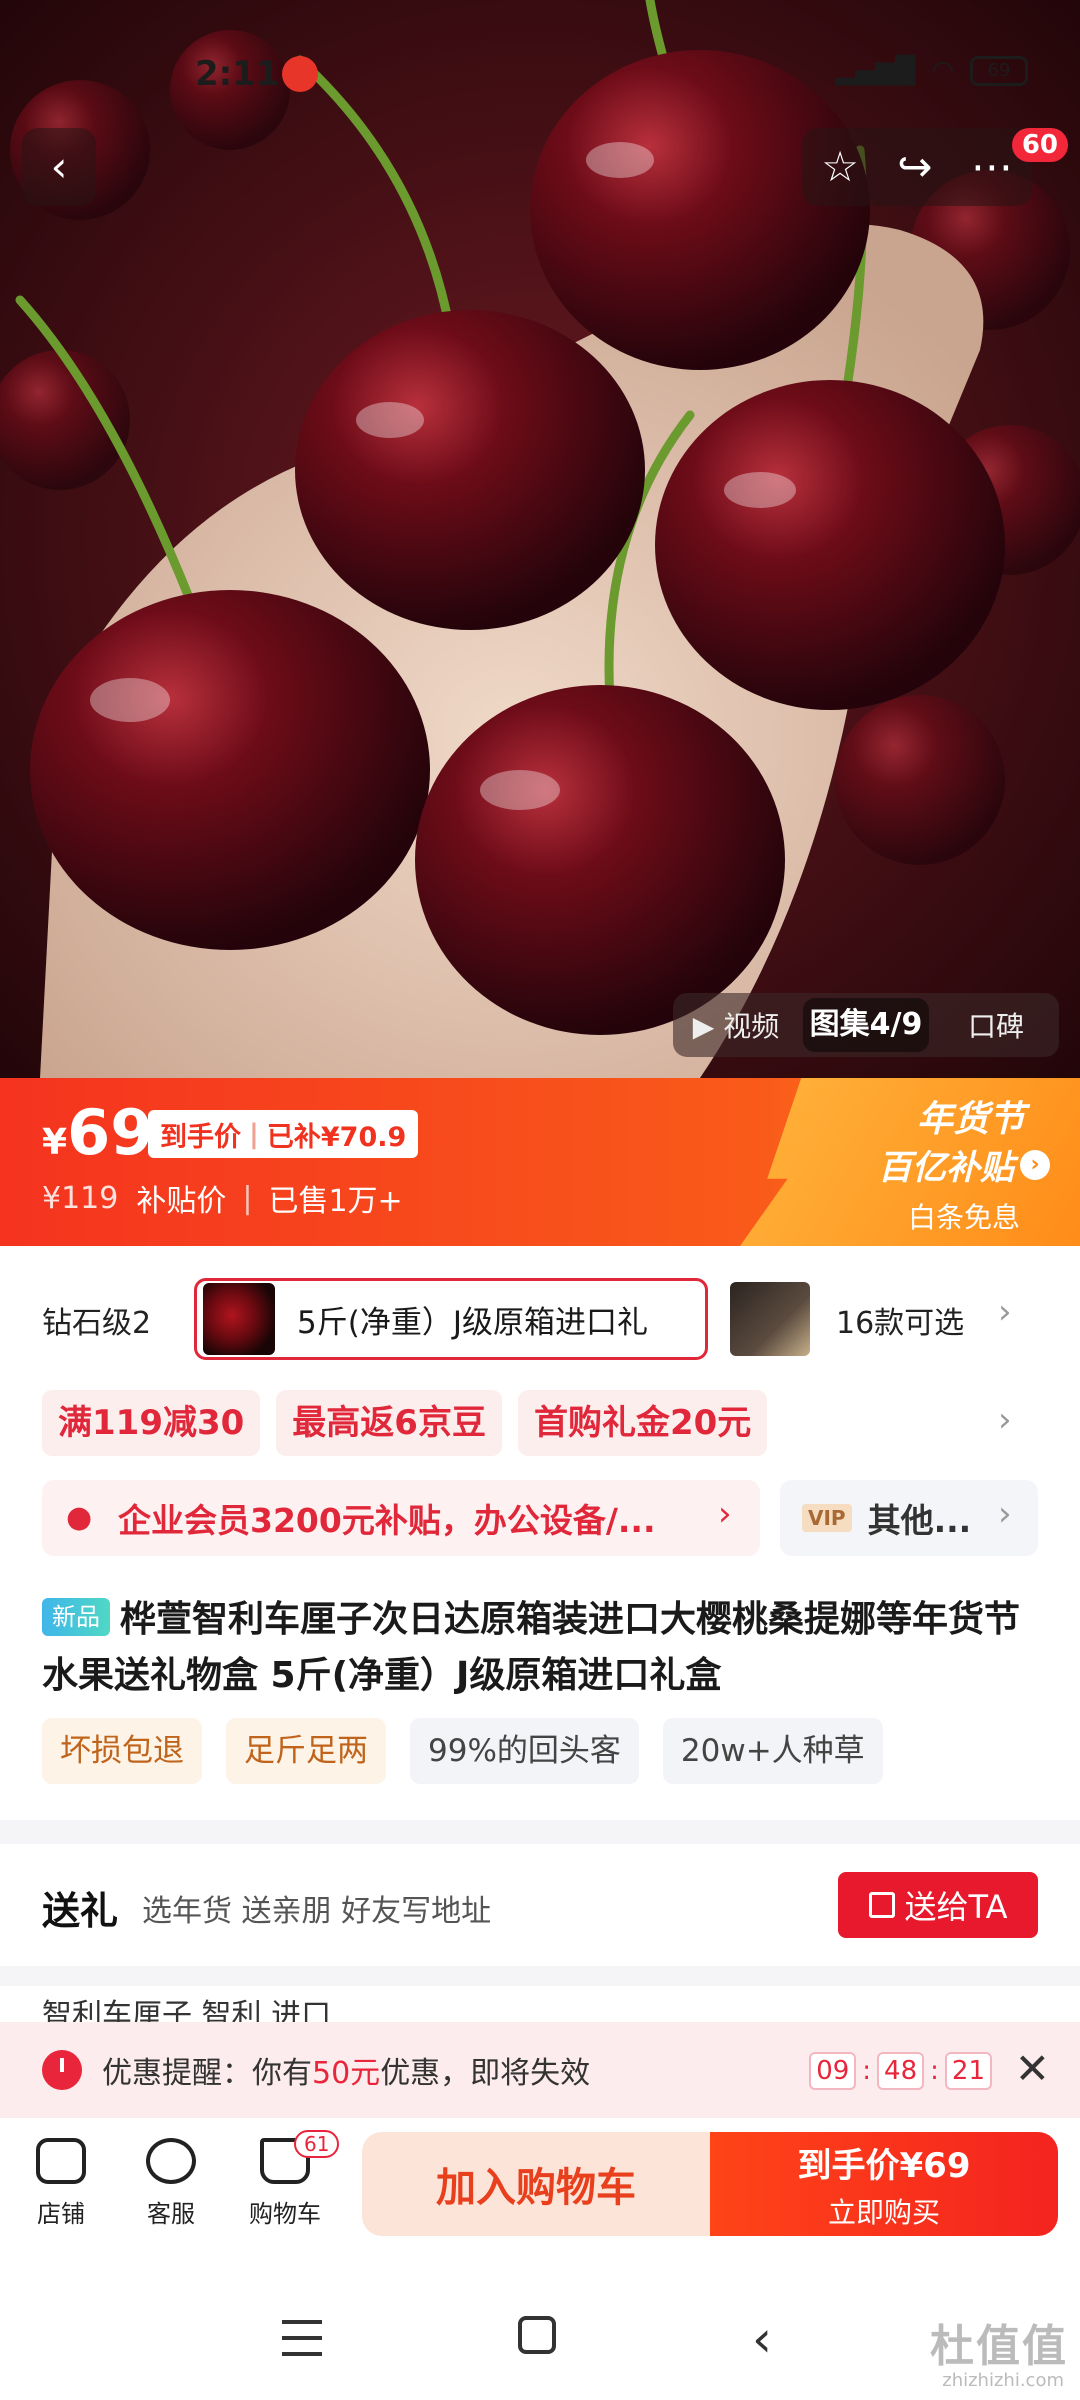 This screenshot has width=1080, height=2400. I want to click on service-icon, so click(171, 2161).